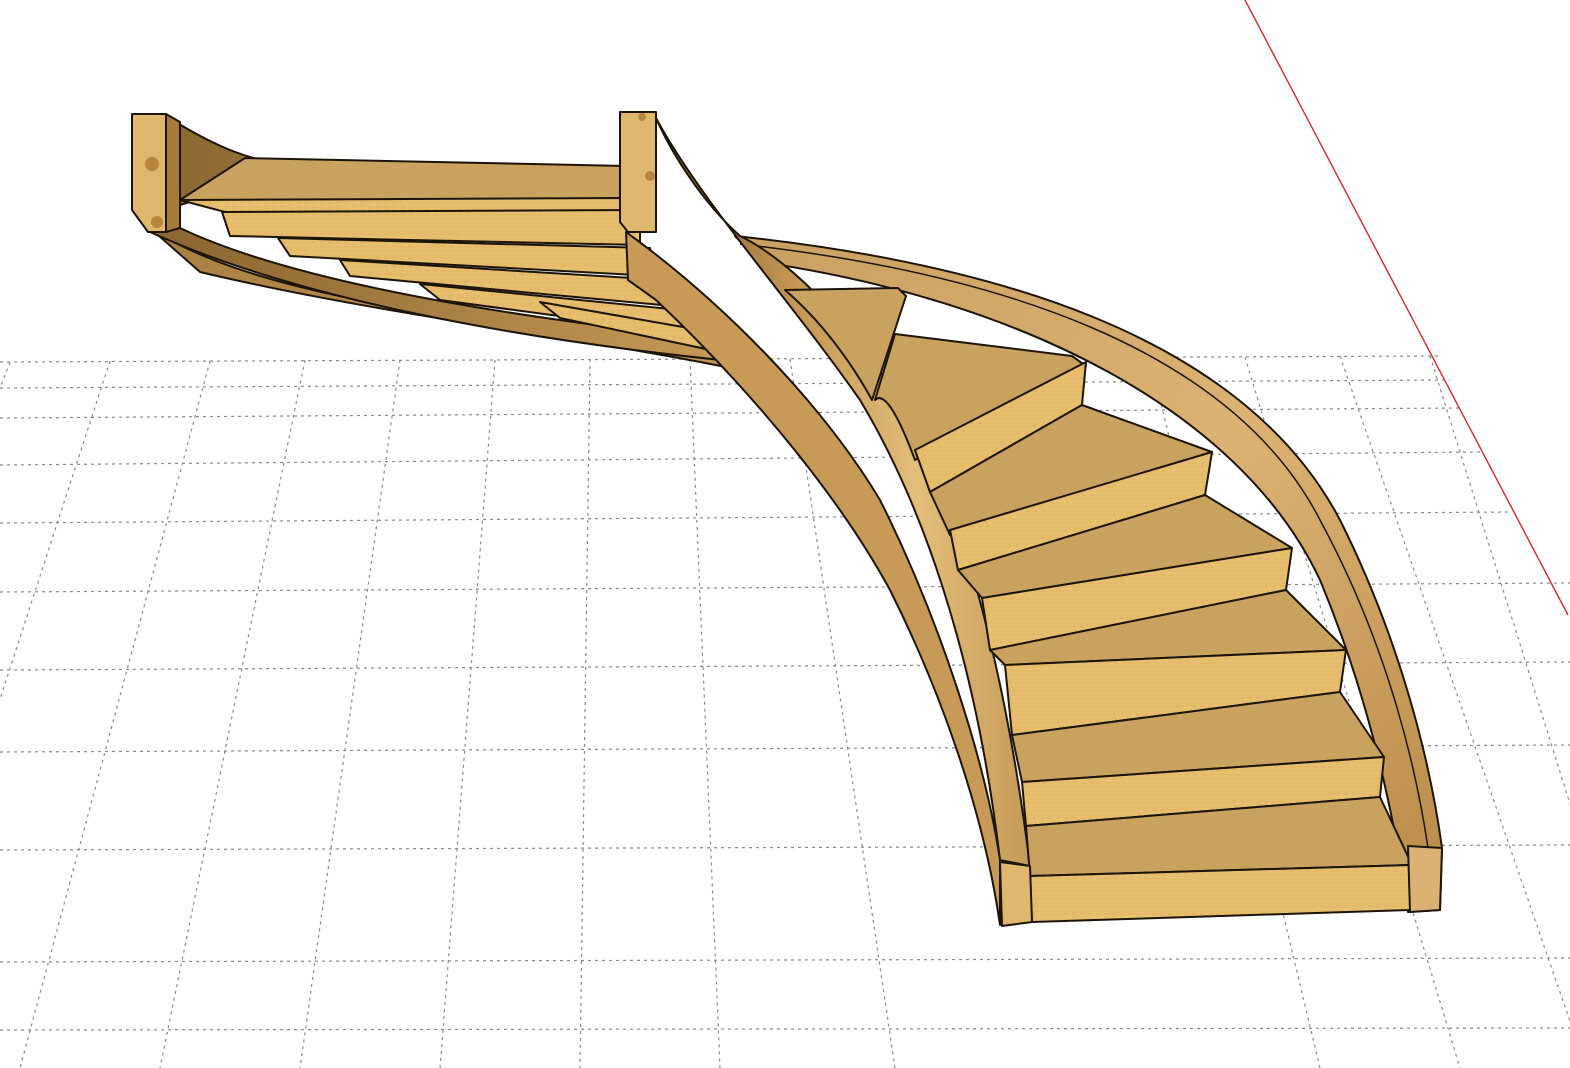 This screenshot has height=1068, width=1570. What do you see at coordinates (1016, 894) in the screenshot?
I see `bottom-inner-post` at bounding box center [1016, 894].